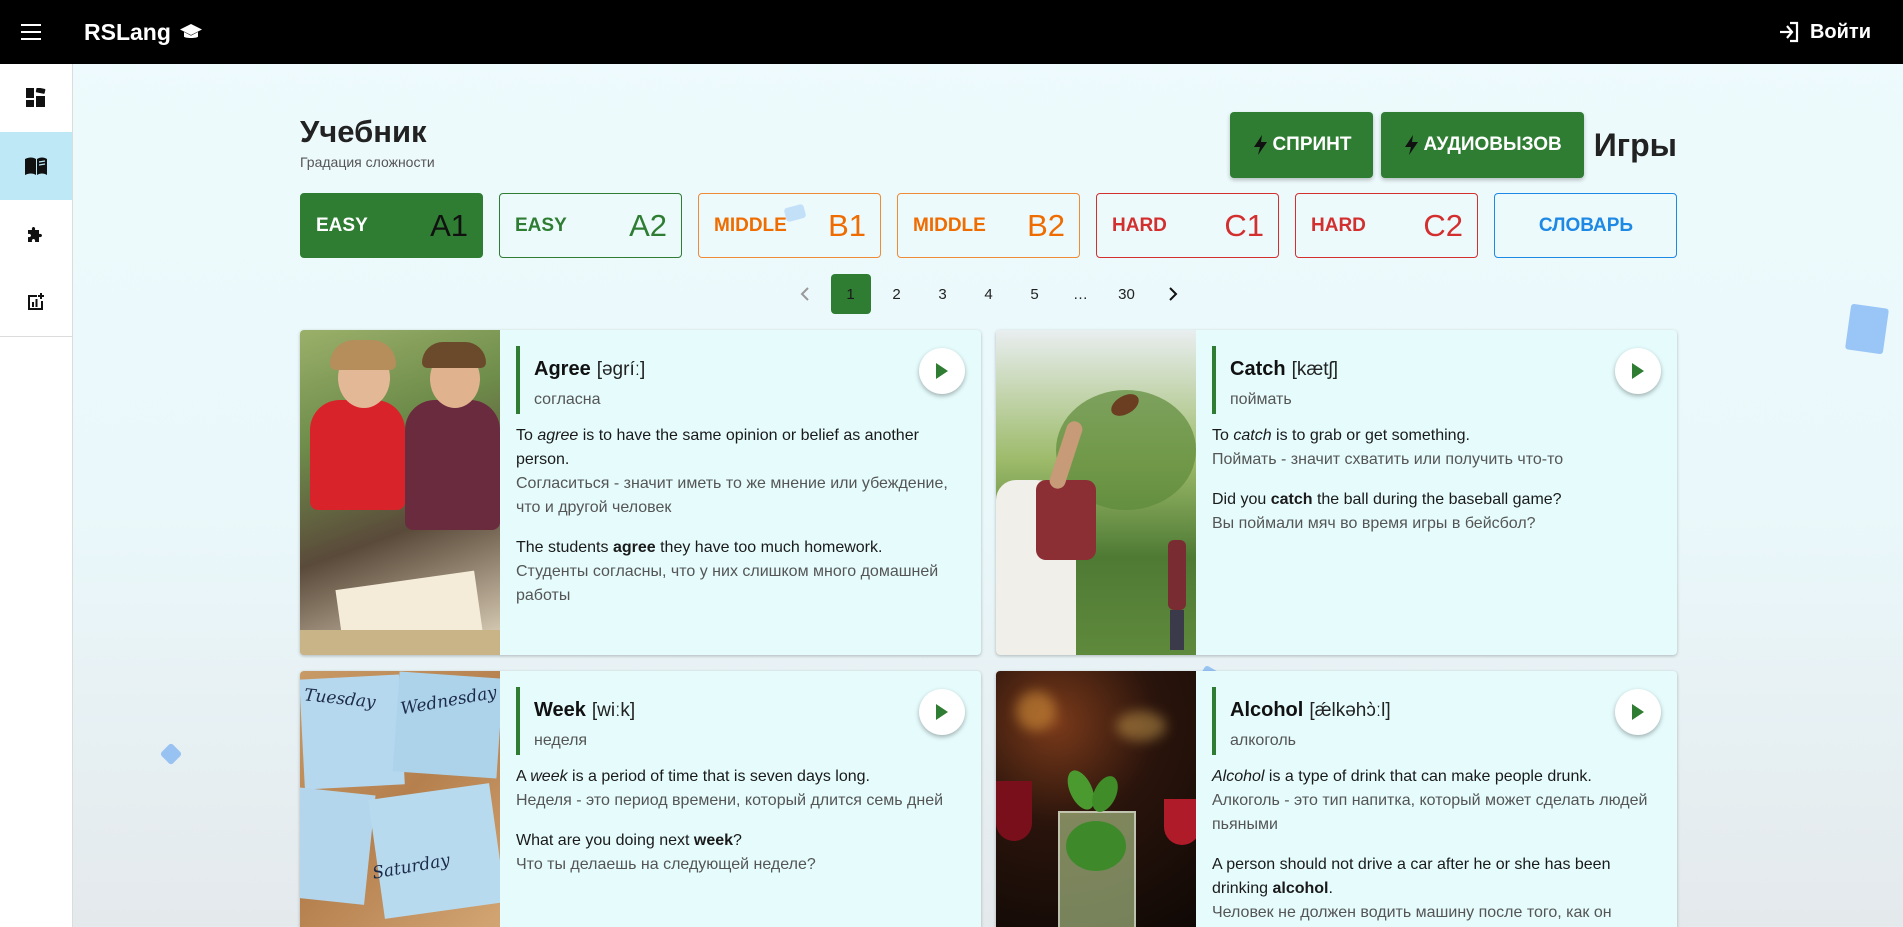 The width and height of the screenshot is (1903, 927). Describe the element at coordinates (1267, 710) in the screenshot. I see `word-text: Alcohol` at that location.